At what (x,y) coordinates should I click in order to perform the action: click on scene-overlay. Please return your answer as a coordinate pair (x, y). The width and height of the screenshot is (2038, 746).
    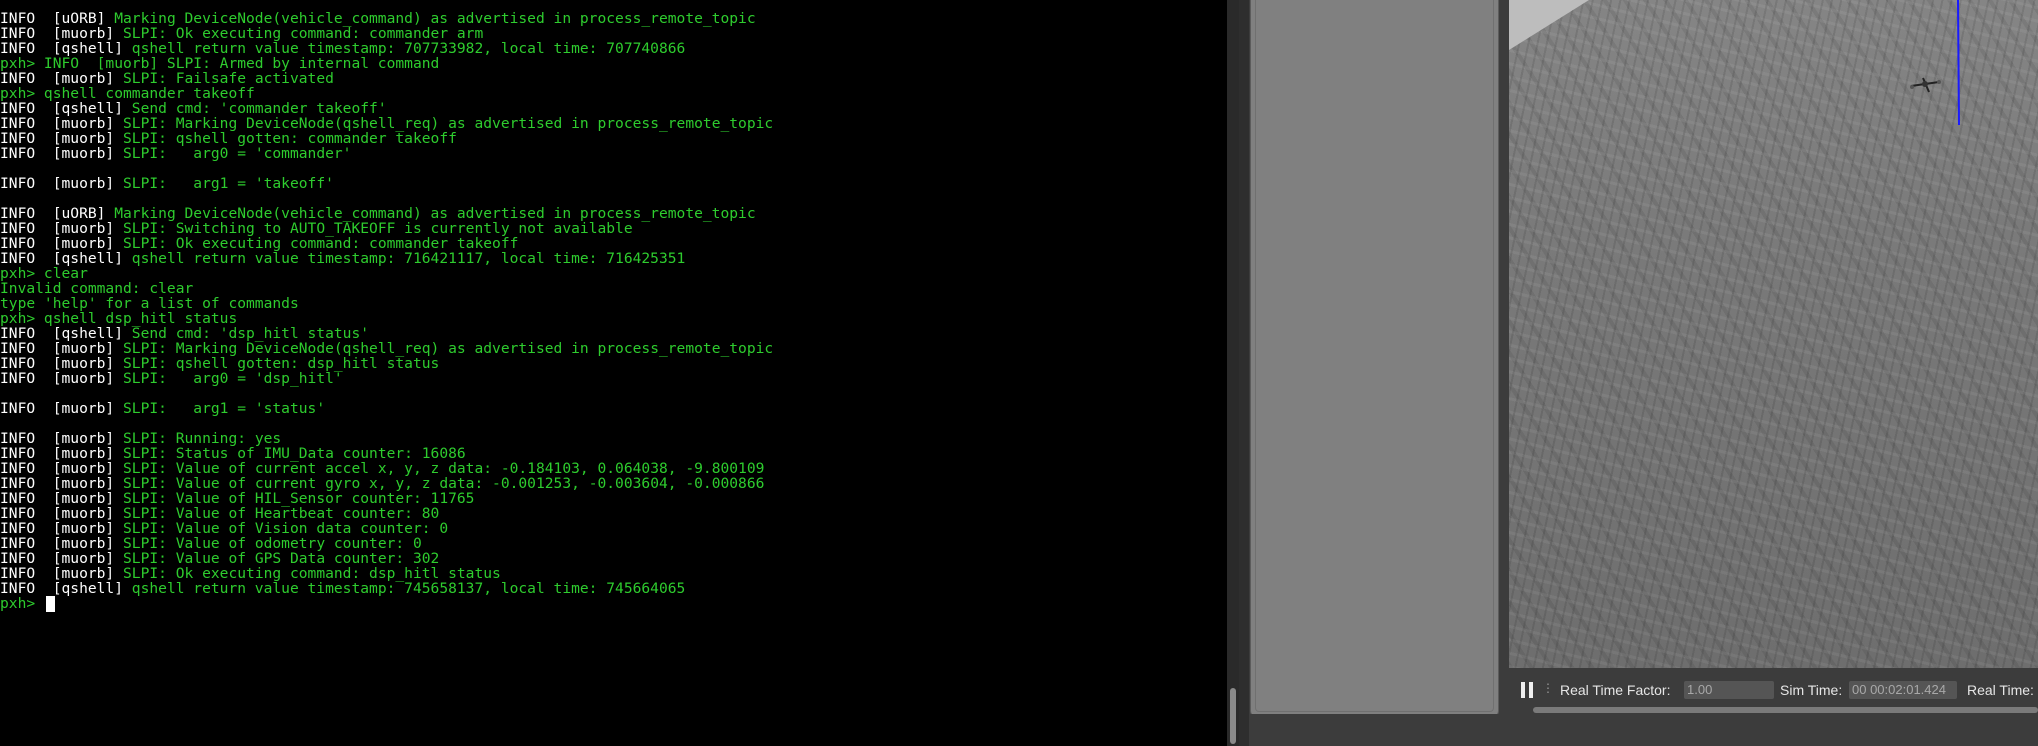
    Looking at the image, I should click on (1734, 63).